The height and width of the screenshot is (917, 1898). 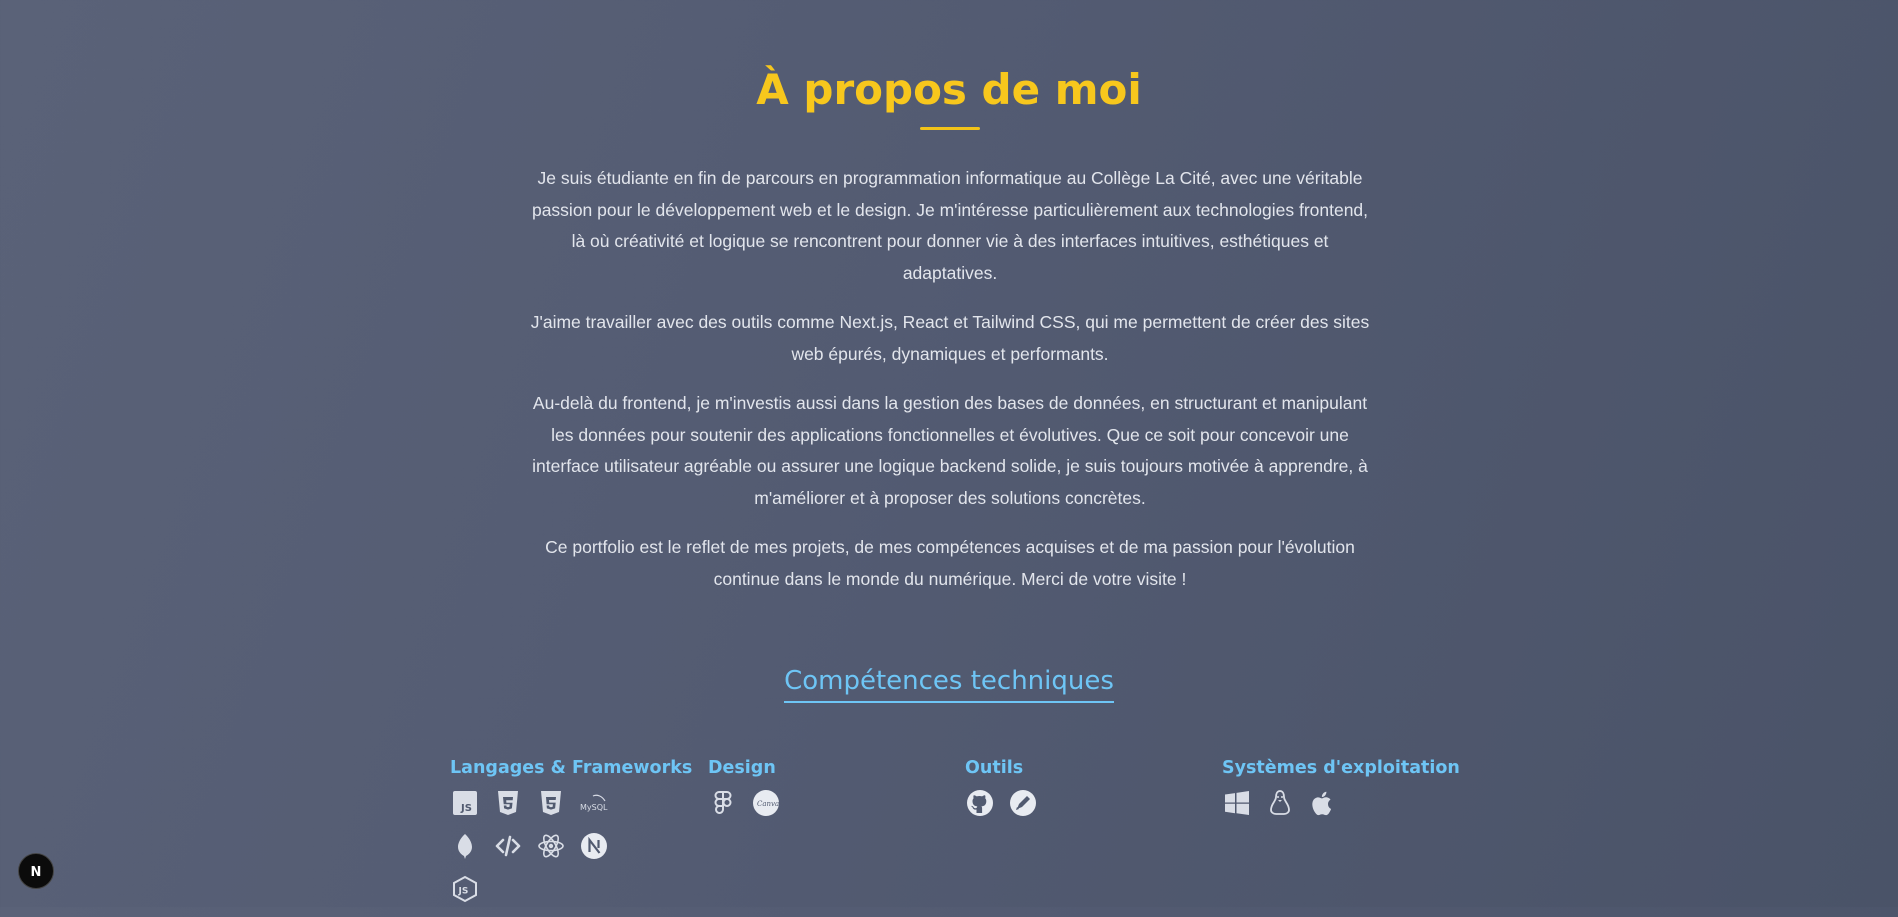 What do you see at coordinates (551, 803) in the screenshot?
I see `css3-icon` at bounding box center [551, 803].